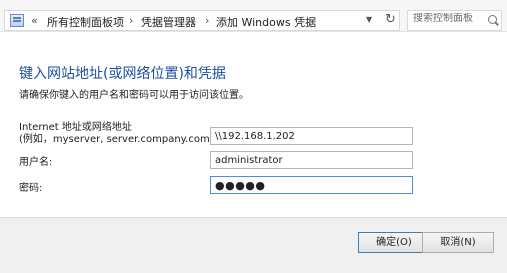 This screenshot has height=273, width=507. What do you see at coordinates (17, 20) in the screenshot?
I see `control-panel-icon` at bounding box center [17, 20].